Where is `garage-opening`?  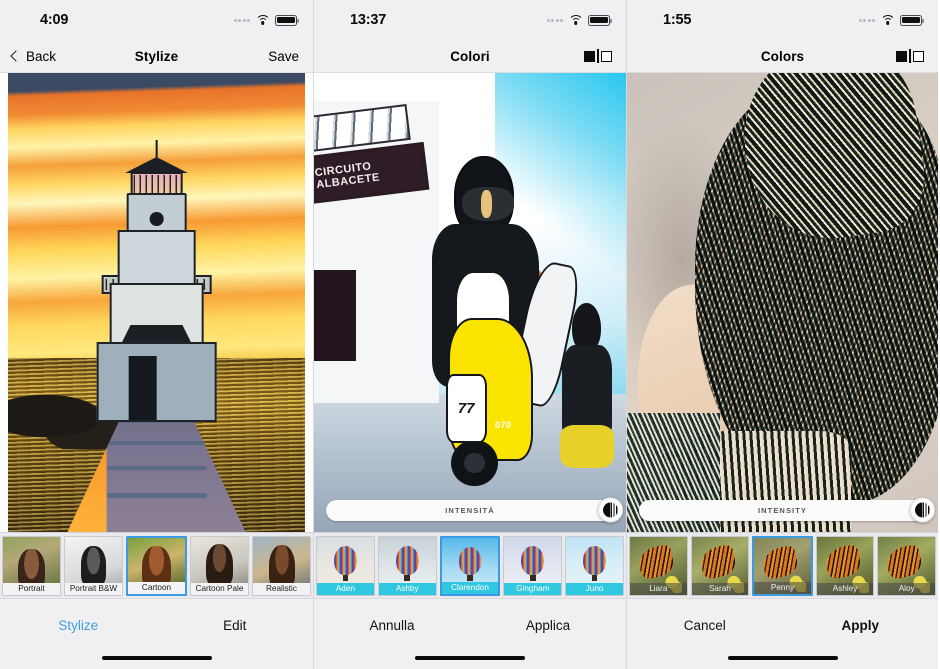 garage-opening is located at coordinates (335, 316).